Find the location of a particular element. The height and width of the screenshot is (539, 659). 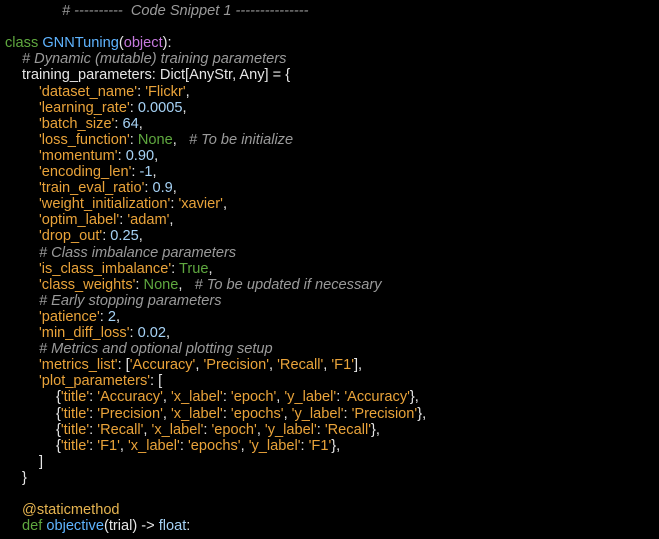

code-line: 'is_class_imbalance': True, is located at coordinates (126, 269).